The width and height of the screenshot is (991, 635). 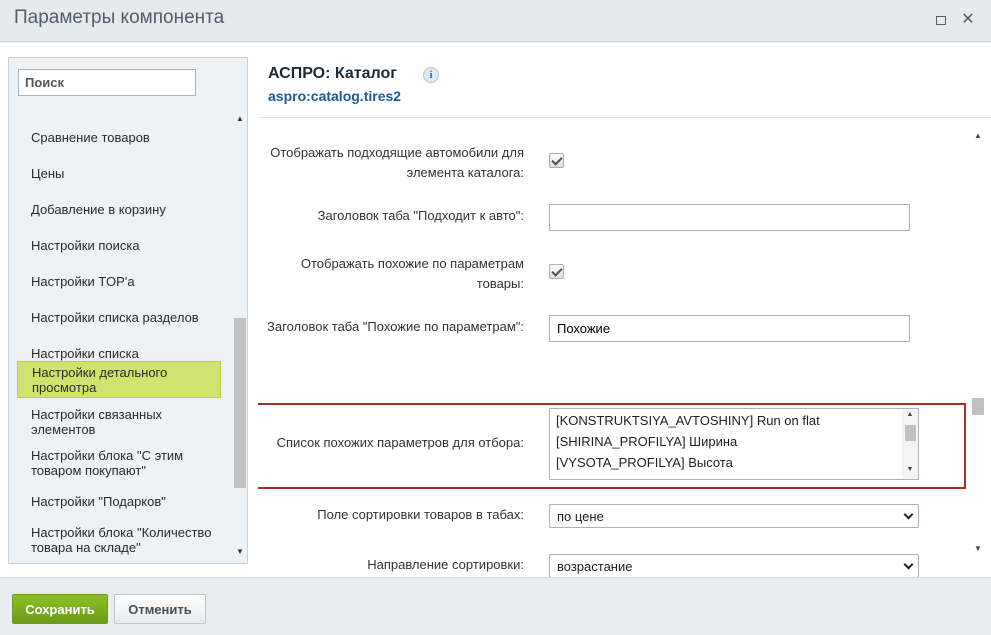 What do you see at coordinates (495, 606) in the screenshot?
I see `dialog-footer: Сохранить Отменить` at bounding box center [495, 606].